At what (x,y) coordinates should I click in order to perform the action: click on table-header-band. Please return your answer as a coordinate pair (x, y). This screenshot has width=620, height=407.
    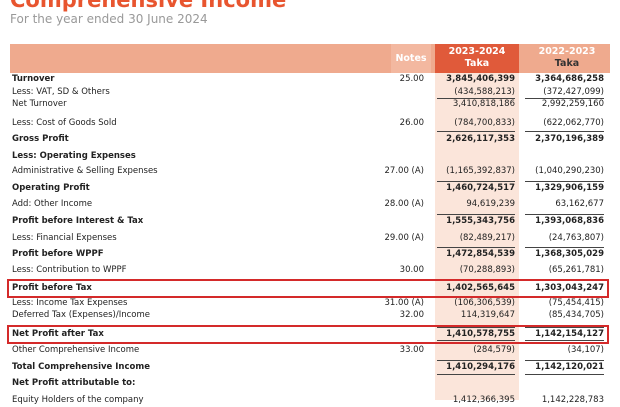
    Looking at the image, I should click on (310, 58).